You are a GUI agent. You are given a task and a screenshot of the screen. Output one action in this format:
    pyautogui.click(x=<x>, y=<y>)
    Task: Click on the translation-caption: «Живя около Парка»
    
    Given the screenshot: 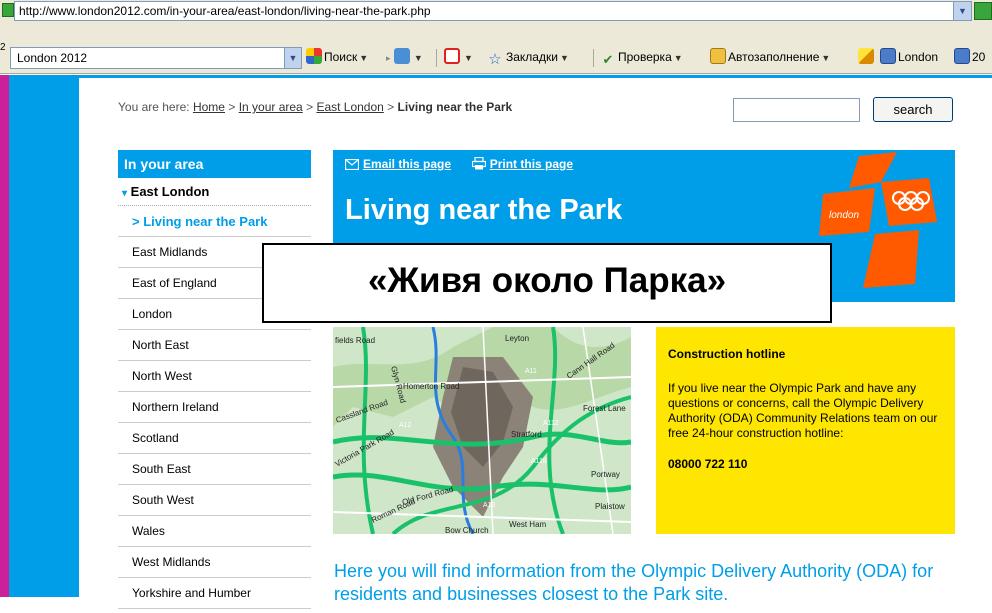 What is the action you would take?
    pyautogui.click(x=547, y=280)
    